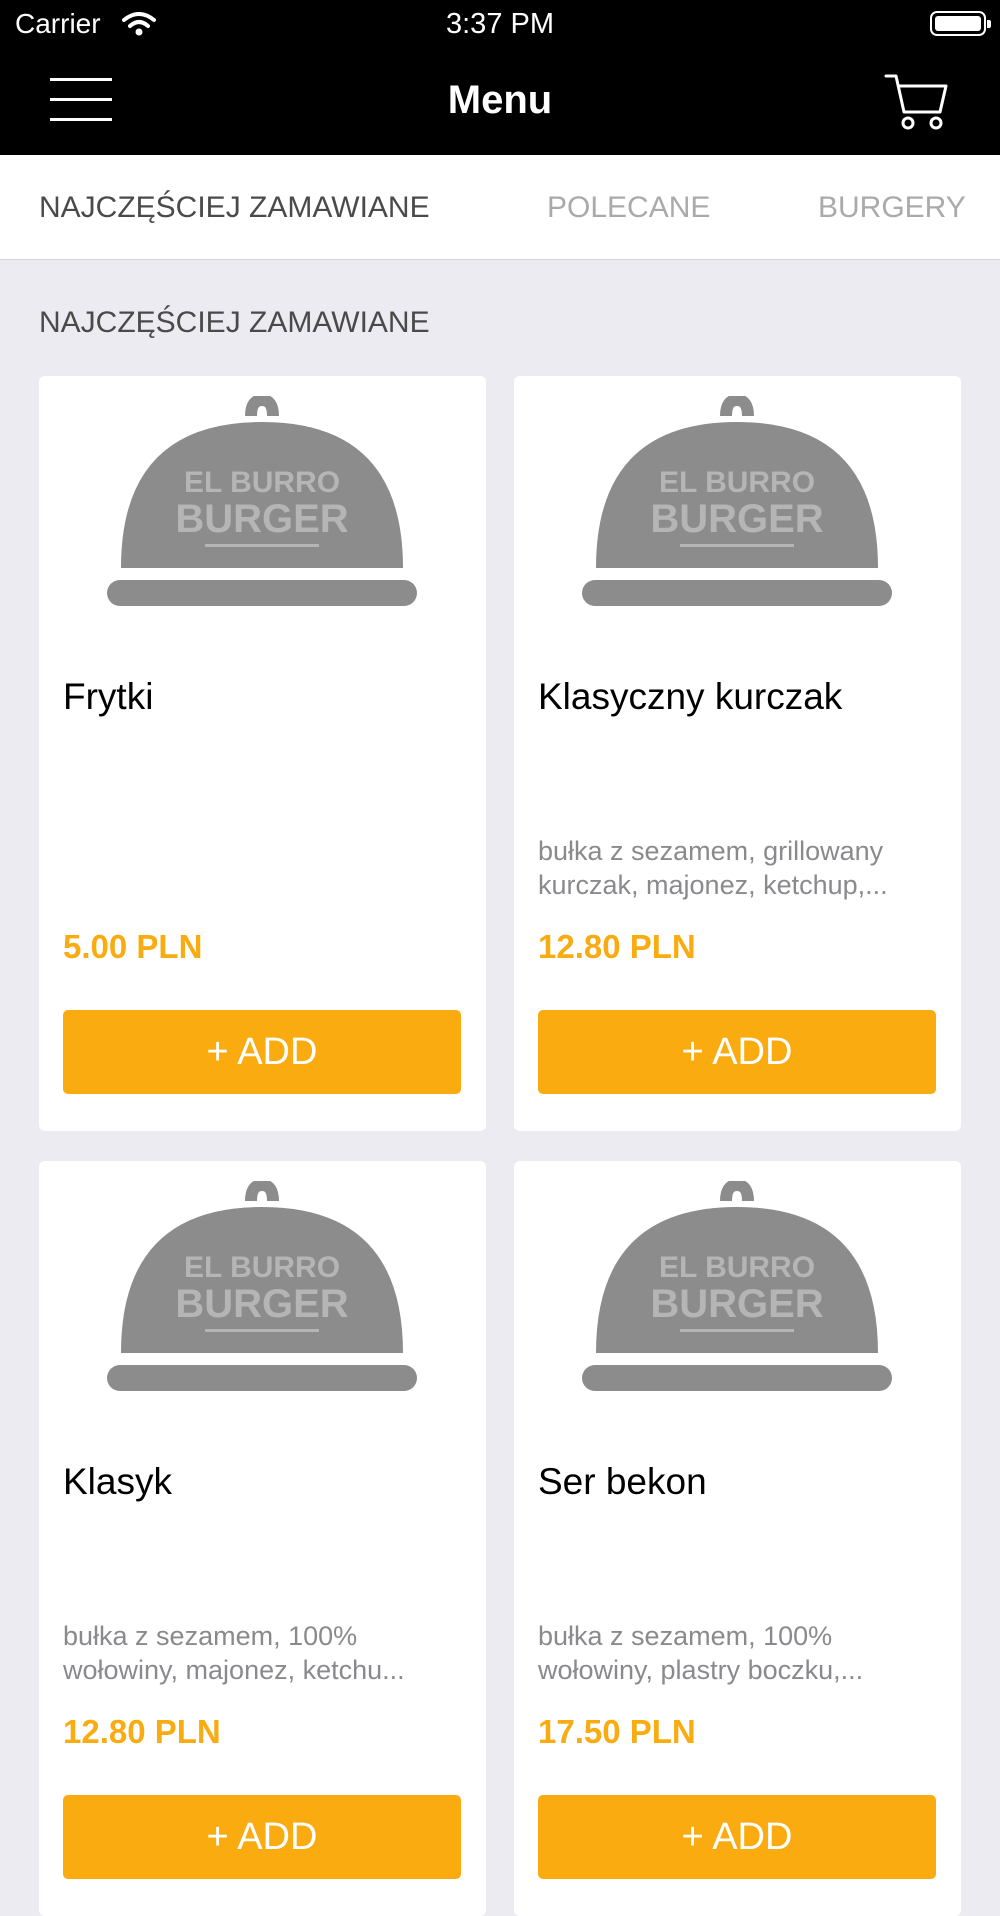 Image resolution: width=1000 pixels, height=1916 pixels. I want to click on product-price: 17.50 PLN, so click(617, 1731).